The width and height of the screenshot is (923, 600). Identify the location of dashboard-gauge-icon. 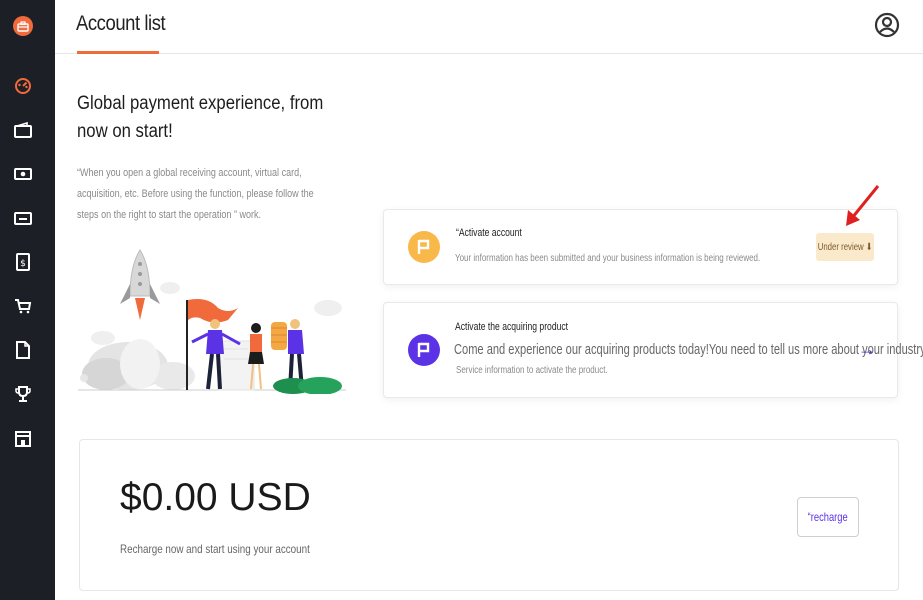
(23, 86).